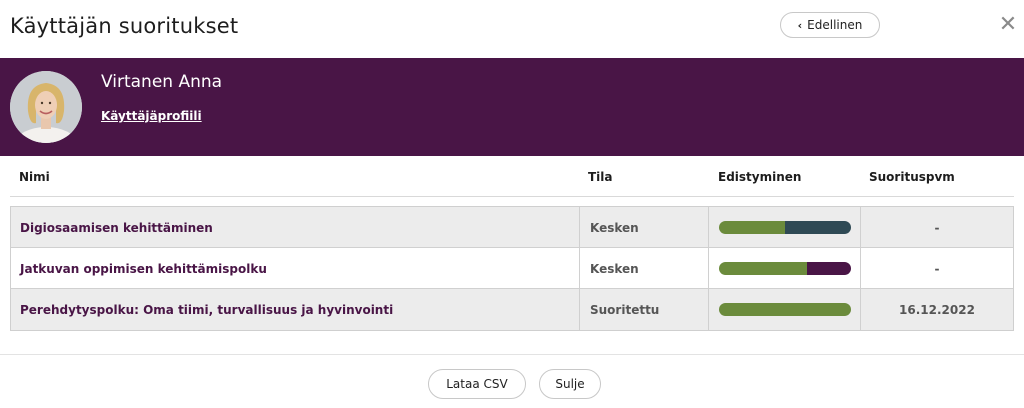 The image size is (1024, 408). Describe the element at coordinates (759, 177) in the screenshot. I see `column-header-progress: Edistyminen` at that location.